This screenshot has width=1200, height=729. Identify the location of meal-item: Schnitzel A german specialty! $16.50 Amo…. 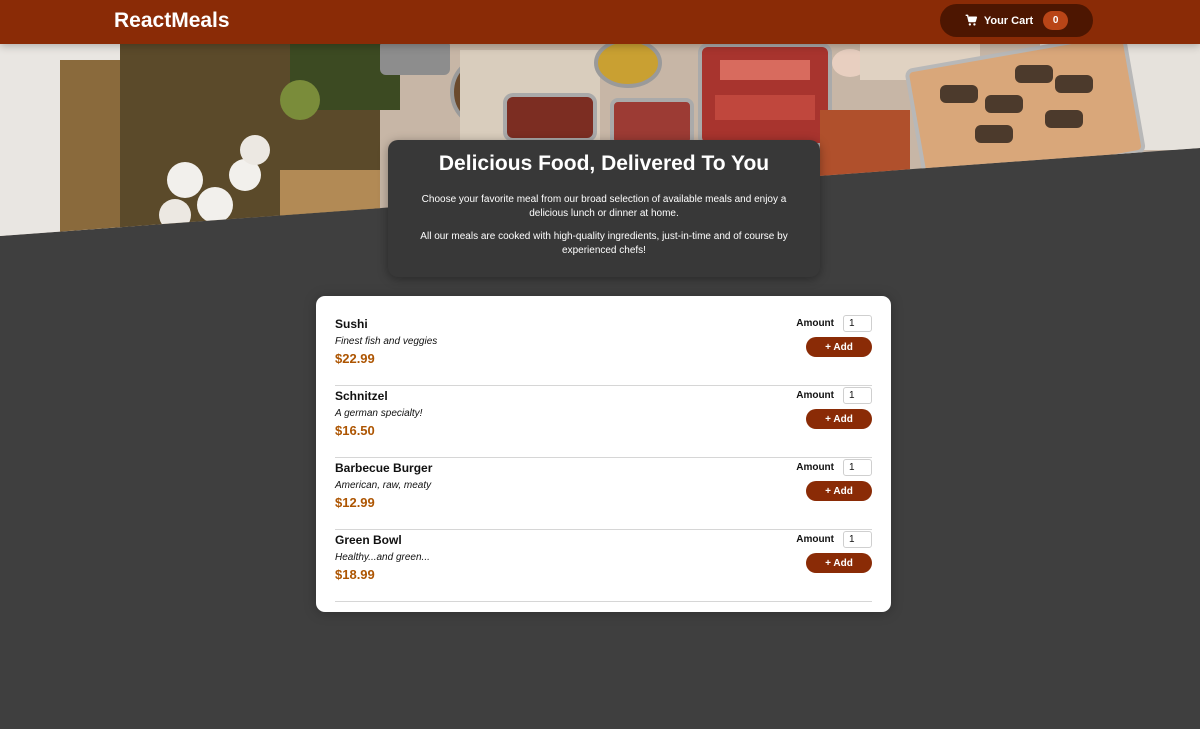
(603, 422).